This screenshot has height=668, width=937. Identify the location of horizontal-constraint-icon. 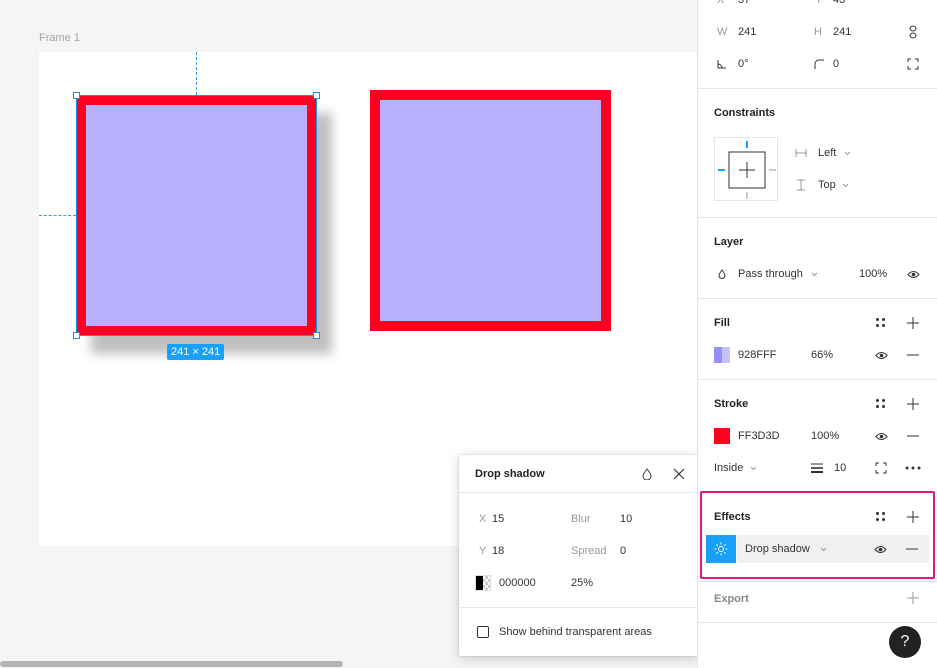
(801, 153).